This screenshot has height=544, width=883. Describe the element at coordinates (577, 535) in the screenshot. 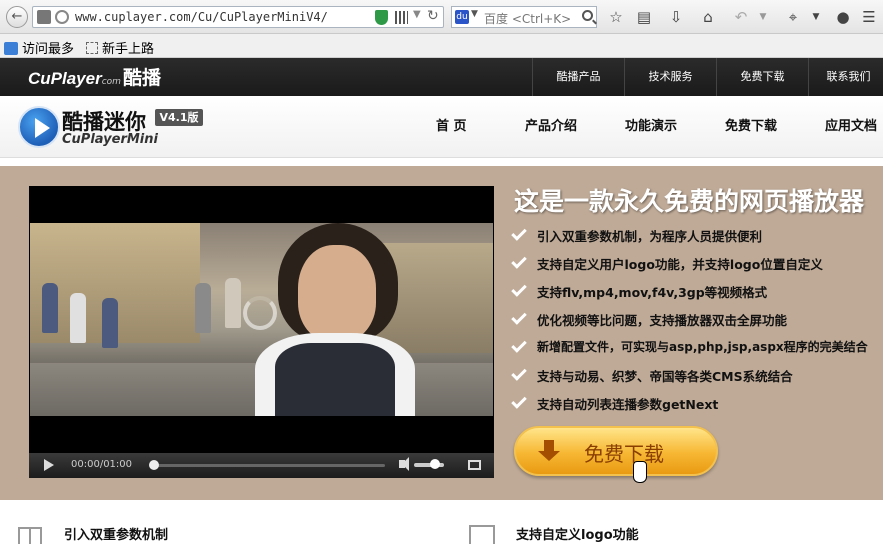

I see `bottom-feature-title: 支持自定义logo功能` at that location.